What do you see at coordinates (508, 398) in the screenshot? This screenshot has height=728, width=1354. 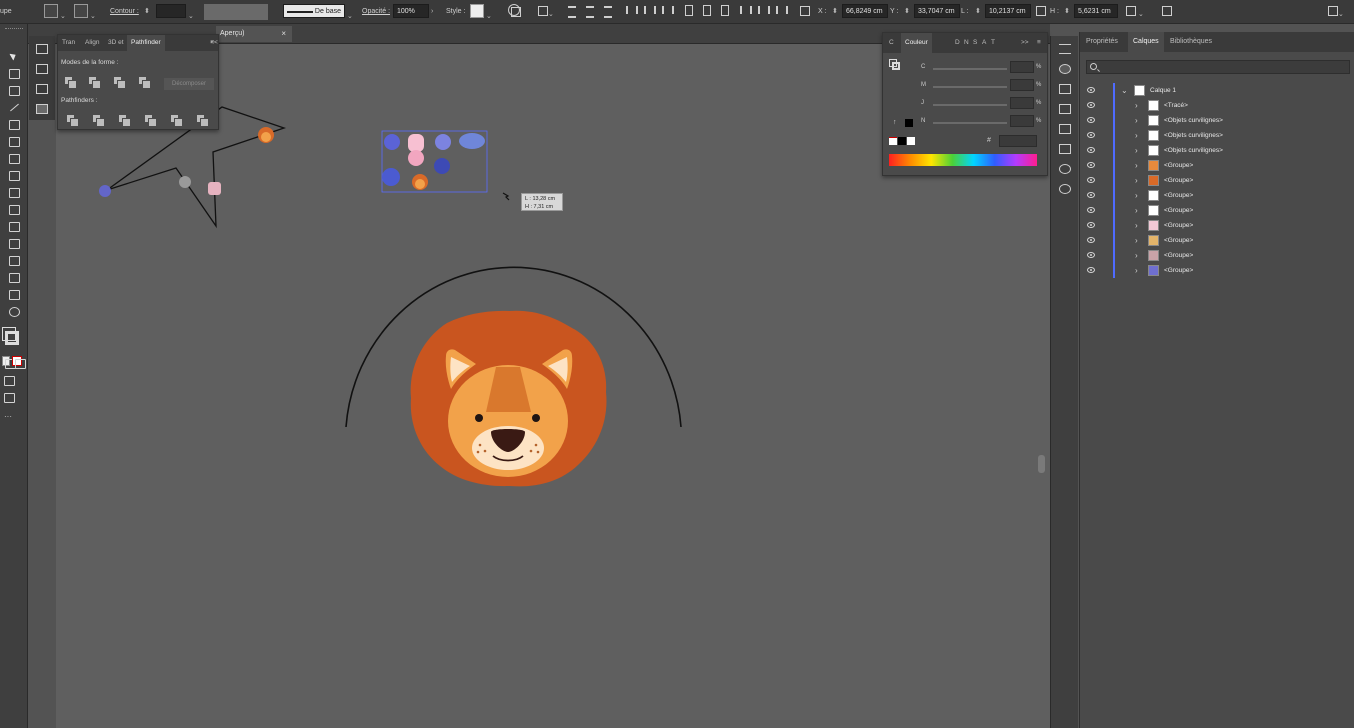 I see `lion-artwork` at bounding box center [508, 398].